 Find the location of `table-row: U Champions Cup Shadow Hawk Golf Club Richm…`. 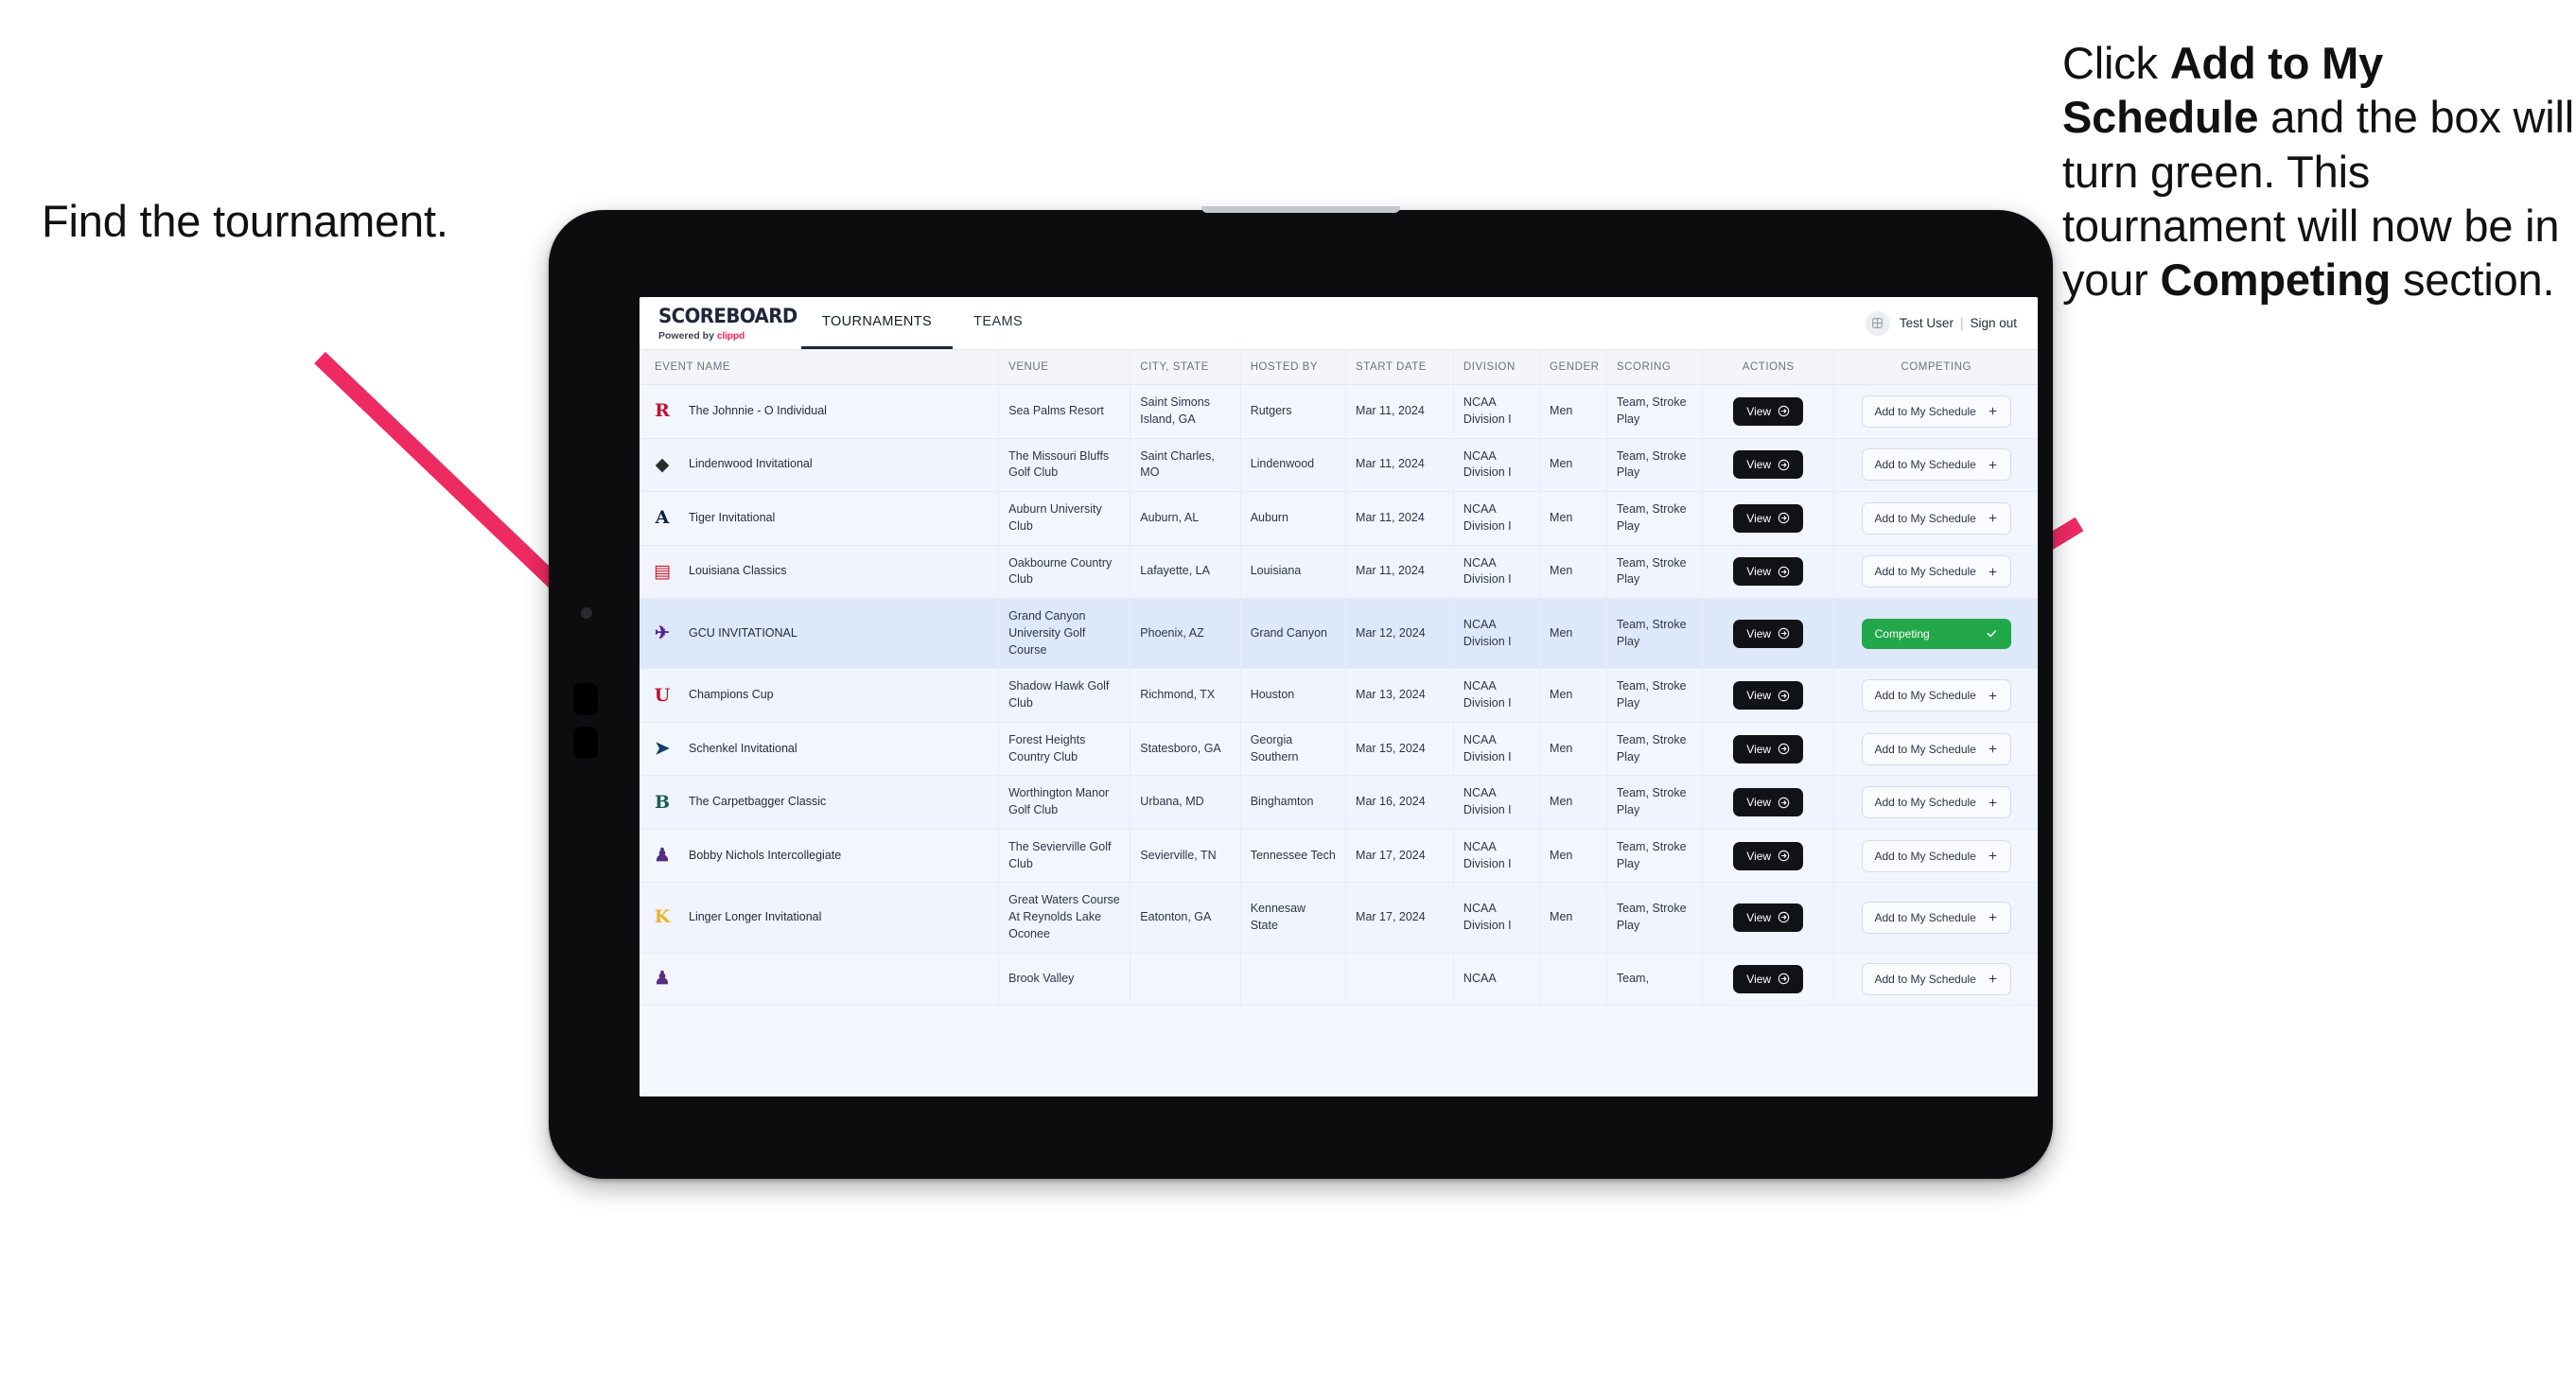

table-row: U Champions Cup Shadow Hawk Golf Club Richm… is located at coordinates (1339, 695).